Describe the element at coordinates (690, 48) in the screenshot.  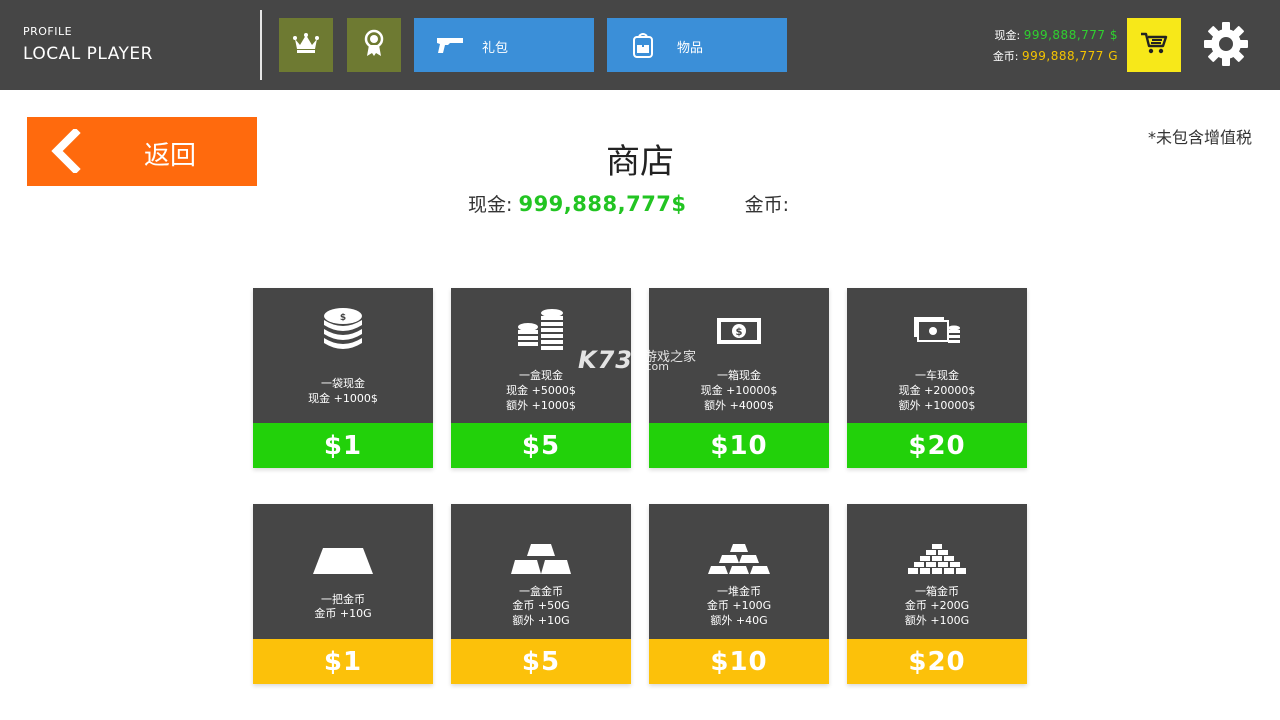
I see `items-label: 物品` at that location.